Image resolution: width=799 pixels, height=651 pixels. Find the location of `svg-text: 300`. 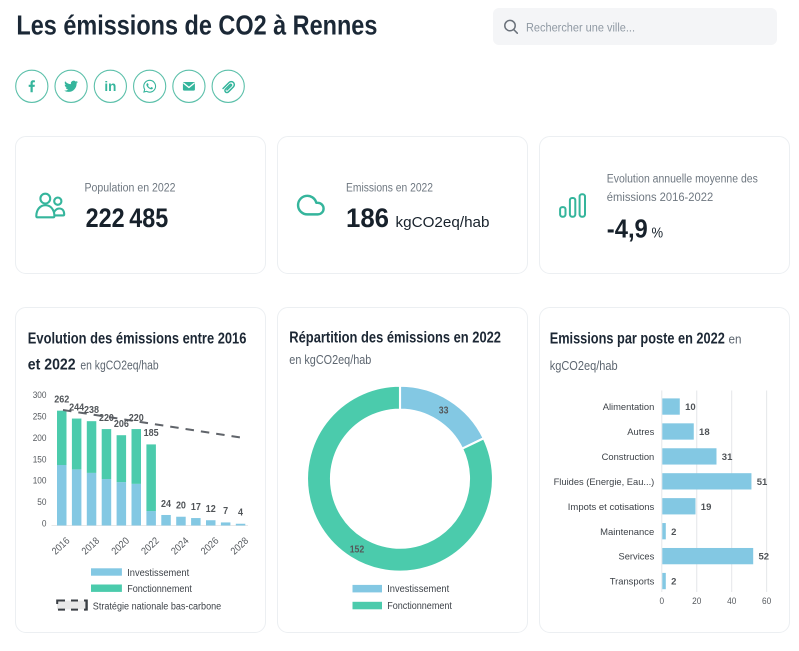

svg-text: 300 is located at coordinates (40, 395).